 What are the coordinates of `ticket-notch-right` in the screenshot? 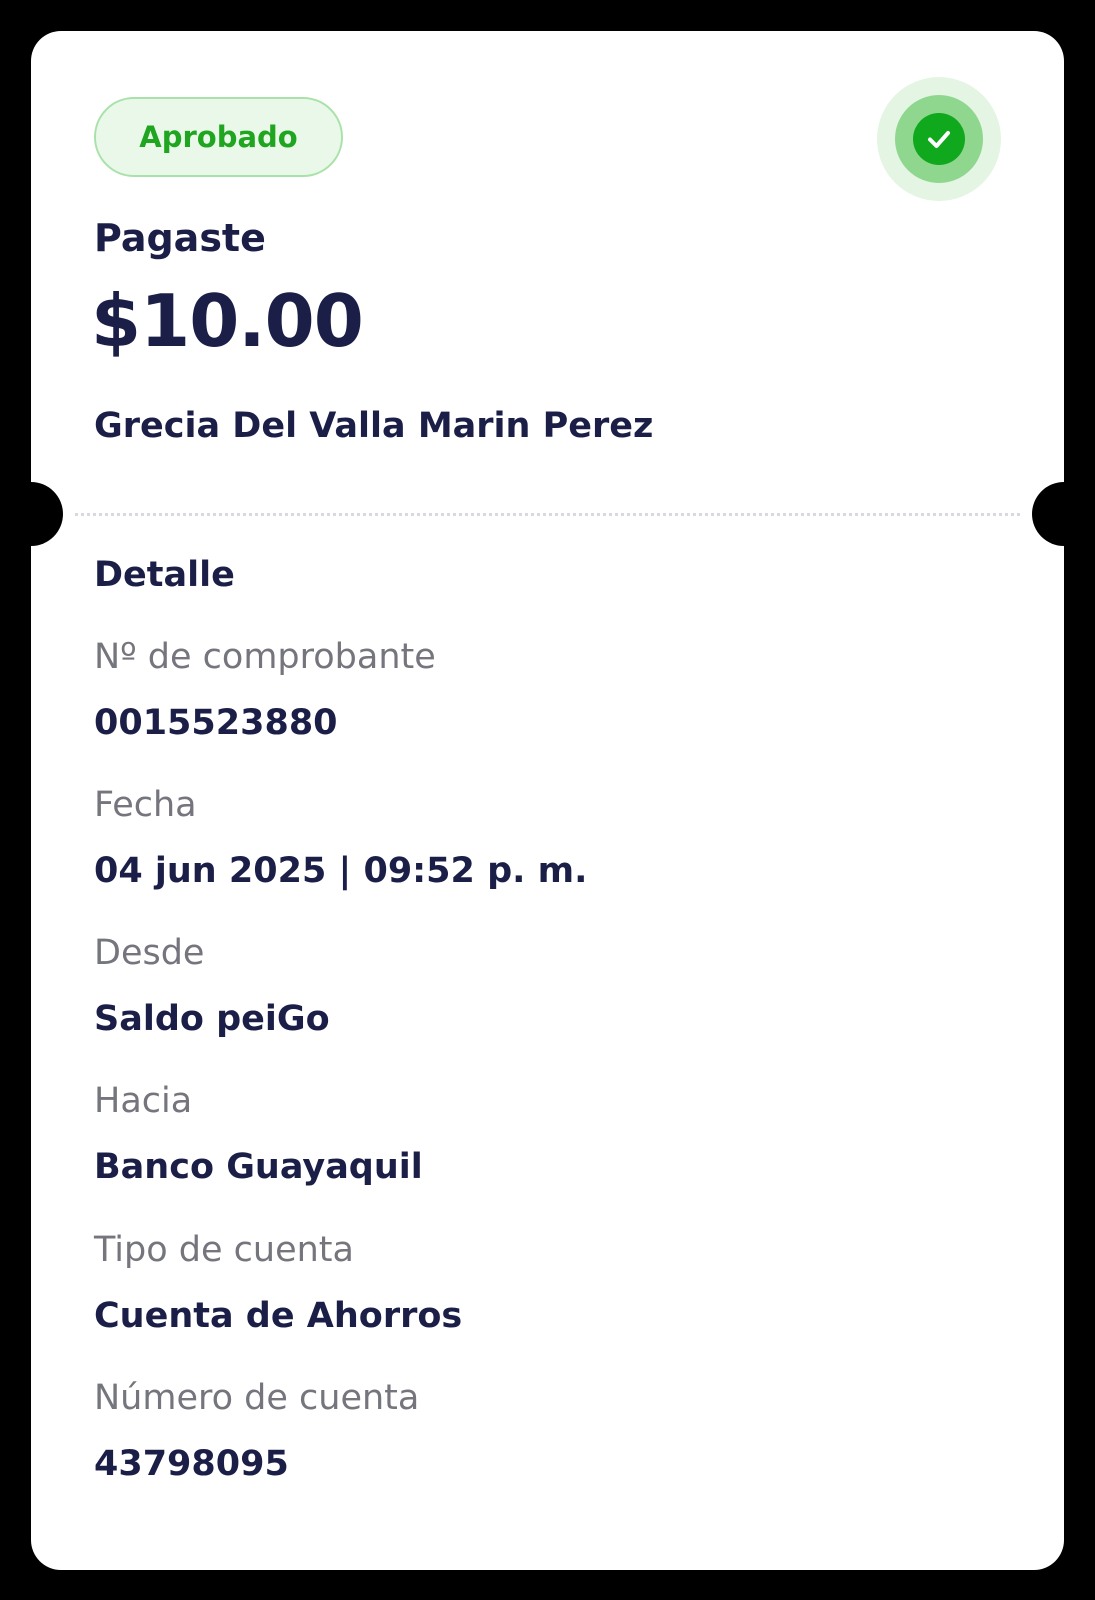 It's located at (1048, 514).